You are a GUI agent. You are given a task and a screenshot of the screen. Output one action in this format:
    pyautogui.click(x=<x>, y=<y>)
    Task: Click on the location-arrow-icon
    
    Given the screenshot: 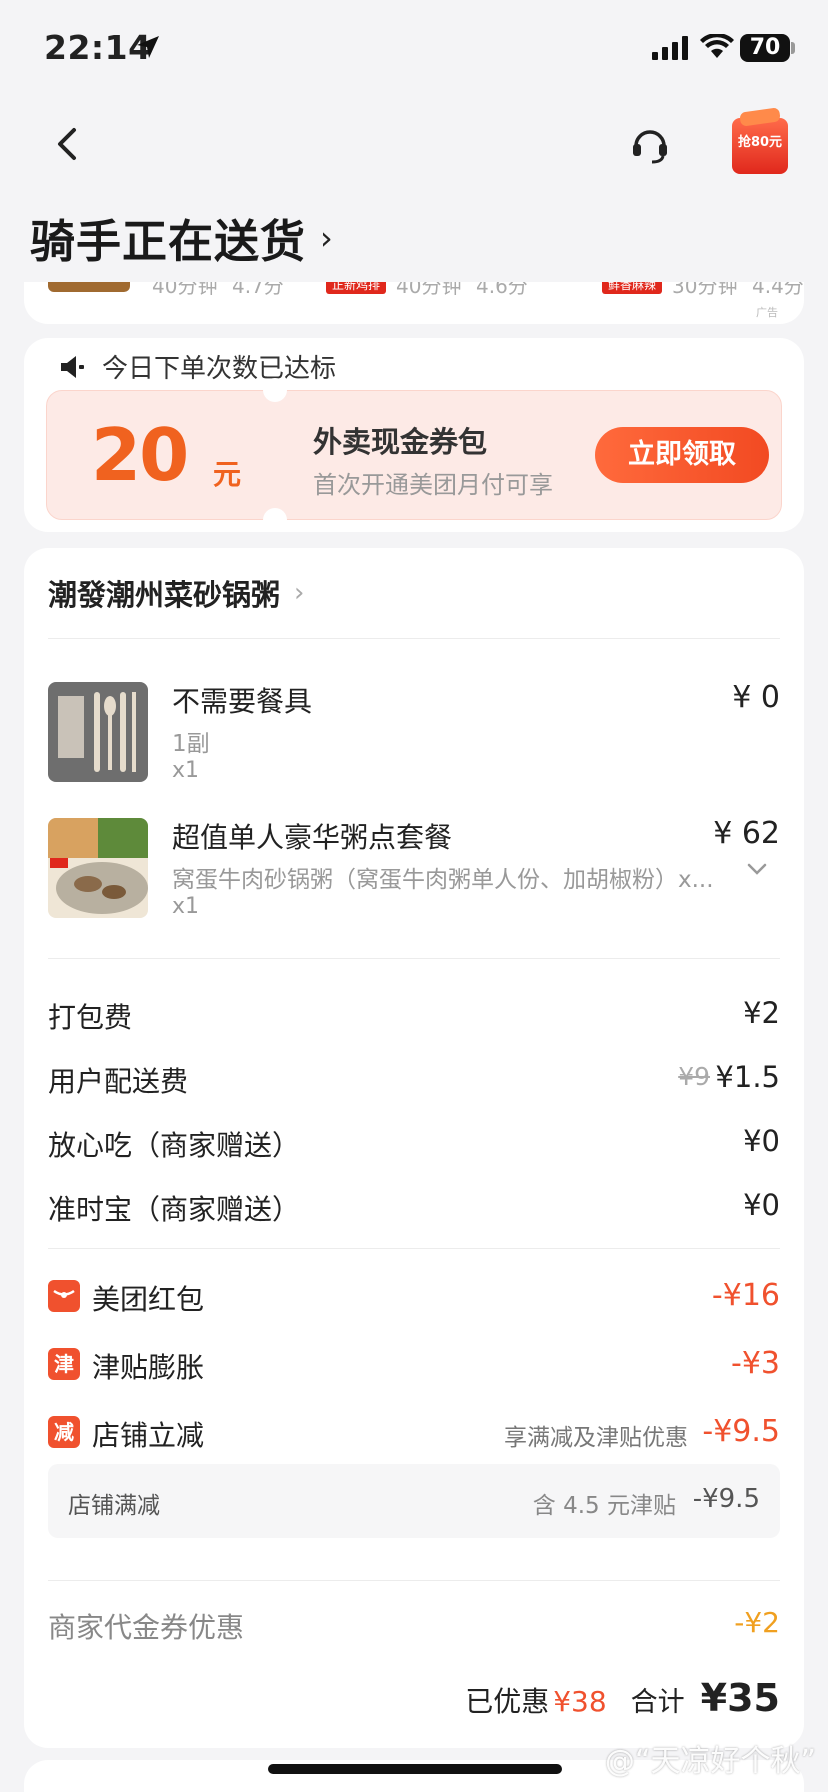 What is the action you would take?
    pyautogui.click(x=148, y=49)
    